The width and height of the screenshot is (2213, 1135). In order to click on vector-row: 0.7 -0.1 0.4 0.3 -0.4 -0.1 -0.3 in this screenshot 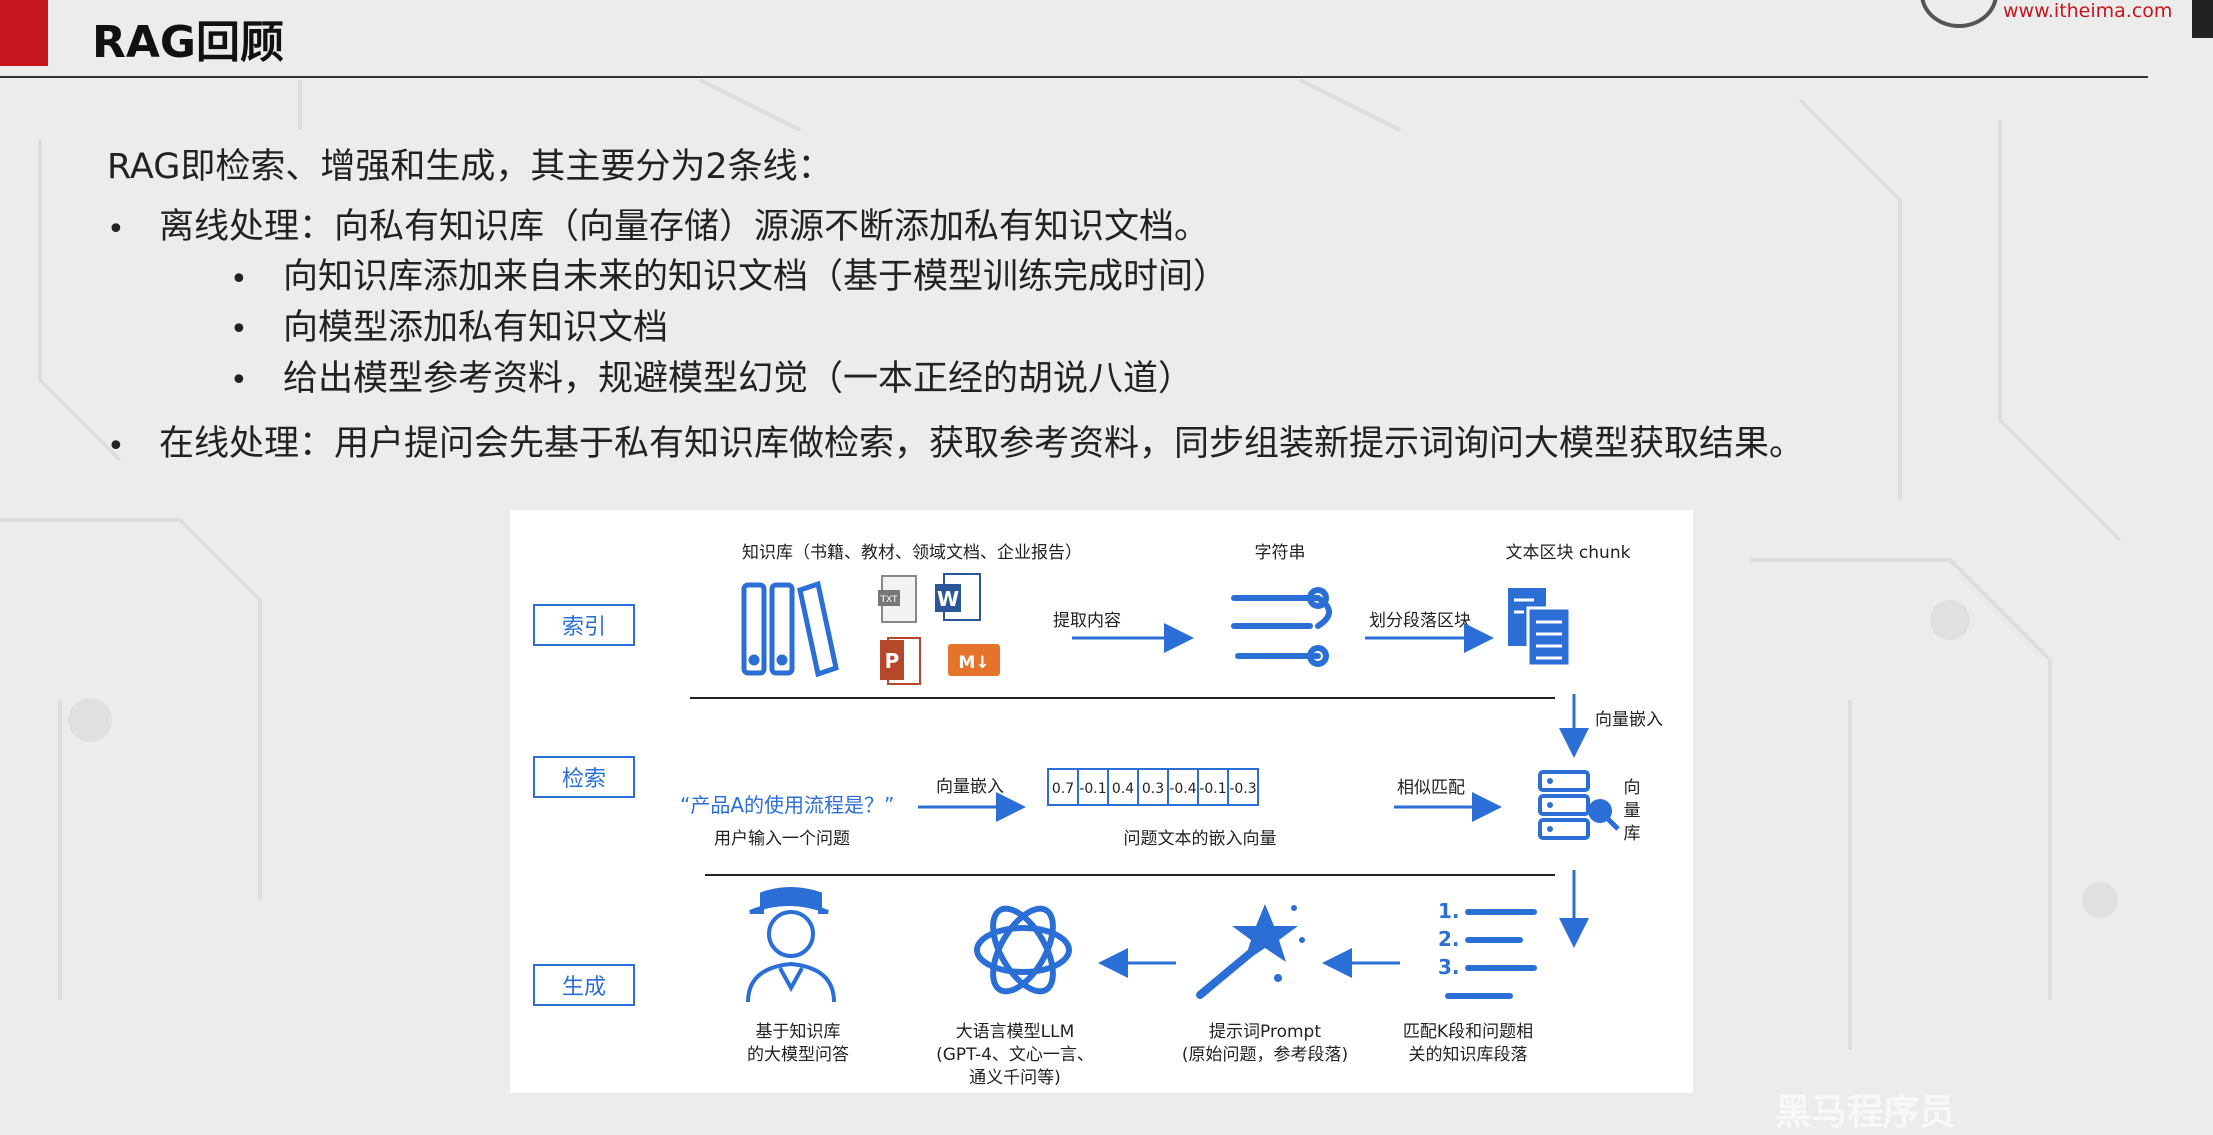, I will do `click(1153, 787)`.